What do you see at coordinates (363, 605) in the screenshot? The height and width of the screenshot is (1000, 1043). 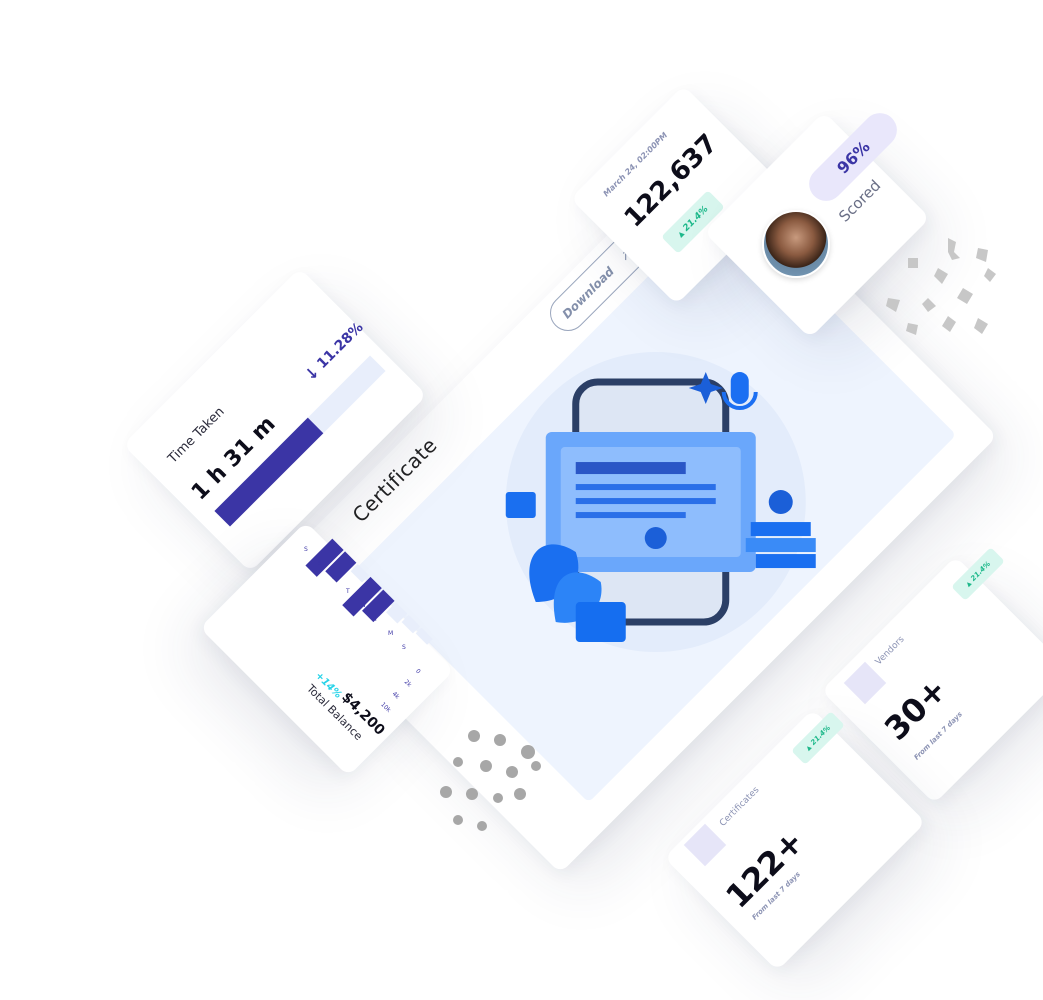 I see `day-label: W` at bounding box center [363, 605].